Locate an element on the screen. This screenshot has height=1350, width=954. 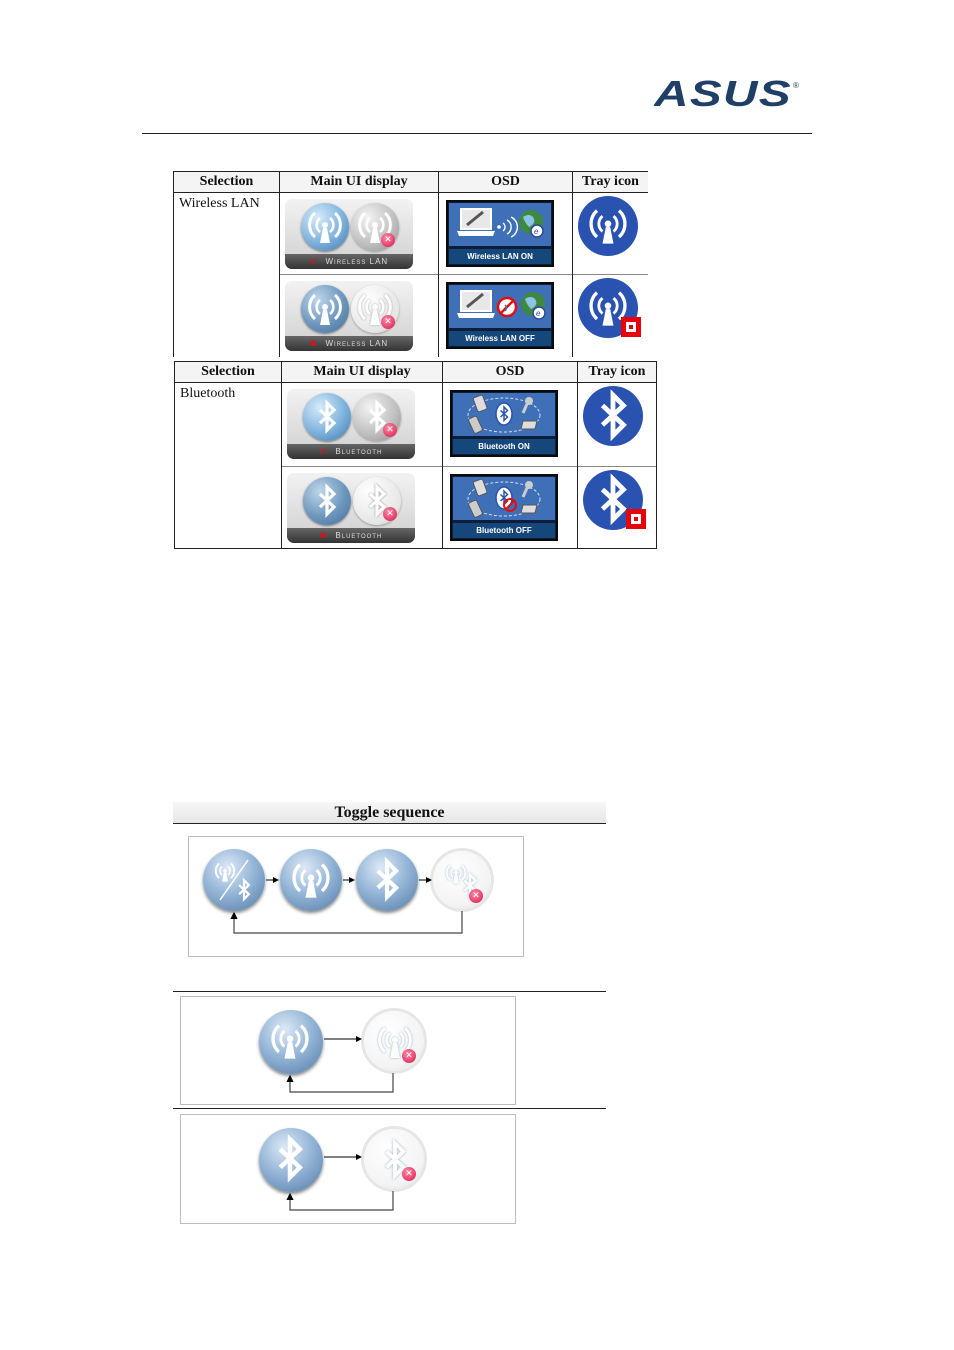
main-ui-wlan-off: ✕ ✖ Wireless LAN is located at coordinates (349, 316).